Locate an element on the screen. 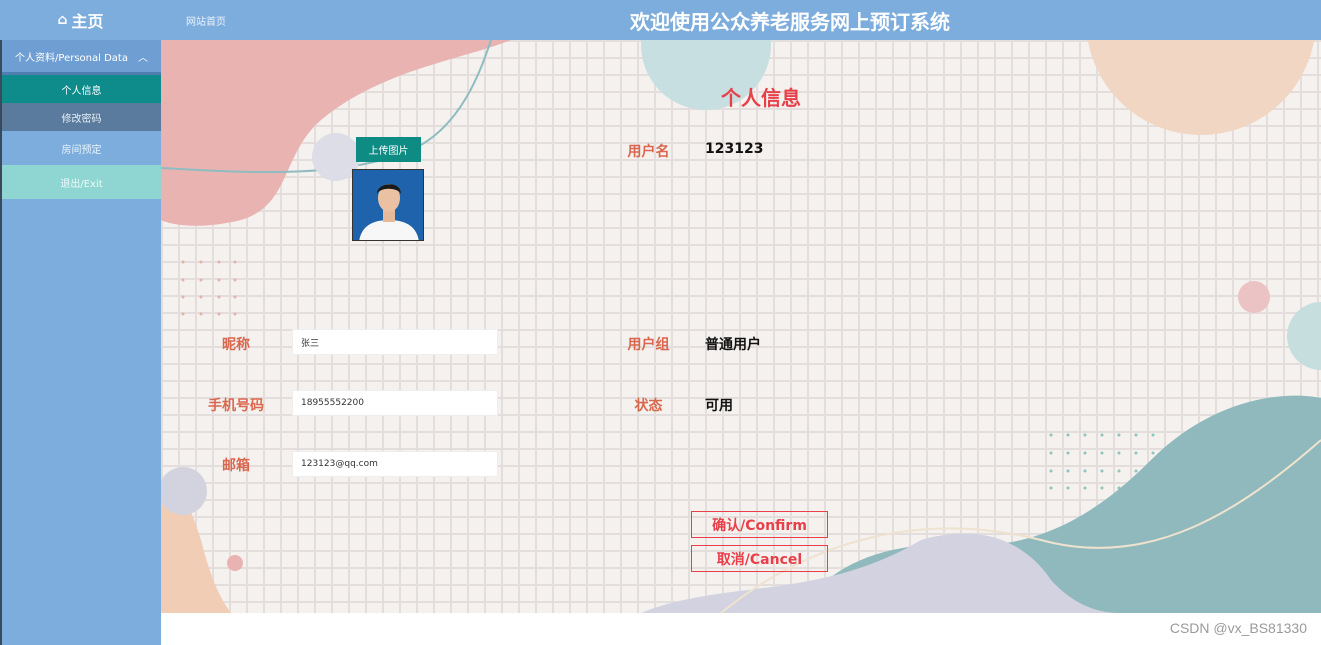 Image resolution: width=1321 pixels, height=645 pixels. email-label: 邮箱 is located at coordinates (236, 466).